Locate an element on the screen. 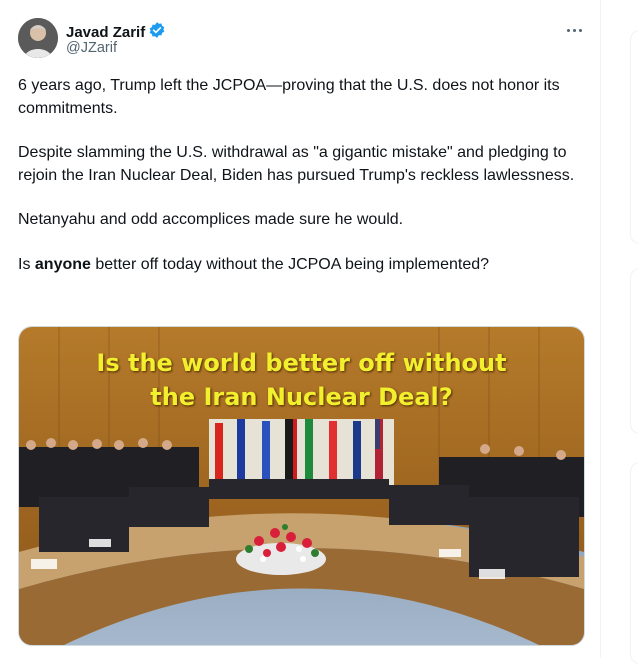 The height and width of the screenshot is (664, 638). text-run: Is is located at coordinates (26, 264).